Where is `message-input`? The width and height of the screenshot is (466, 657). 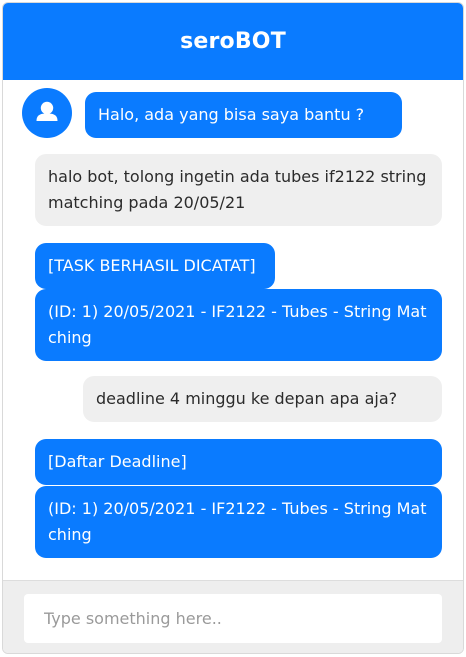
message-input is located at coordinates (233, 618).